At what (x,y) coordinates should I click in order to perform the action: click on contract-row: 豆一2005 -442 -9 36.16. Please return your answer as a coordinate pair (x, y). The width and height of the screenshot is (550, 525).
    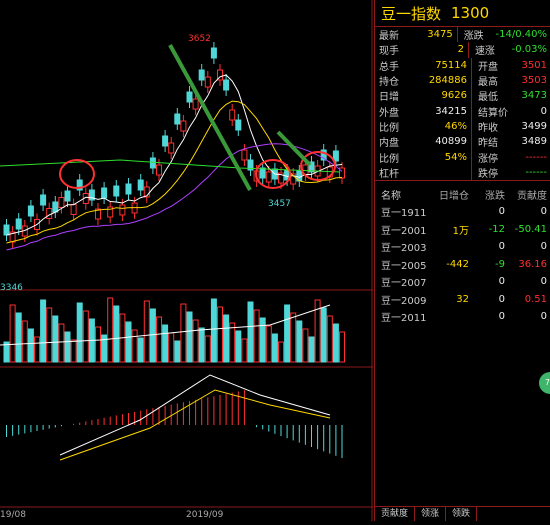
    Looking at the image, I should click on (462, 264).